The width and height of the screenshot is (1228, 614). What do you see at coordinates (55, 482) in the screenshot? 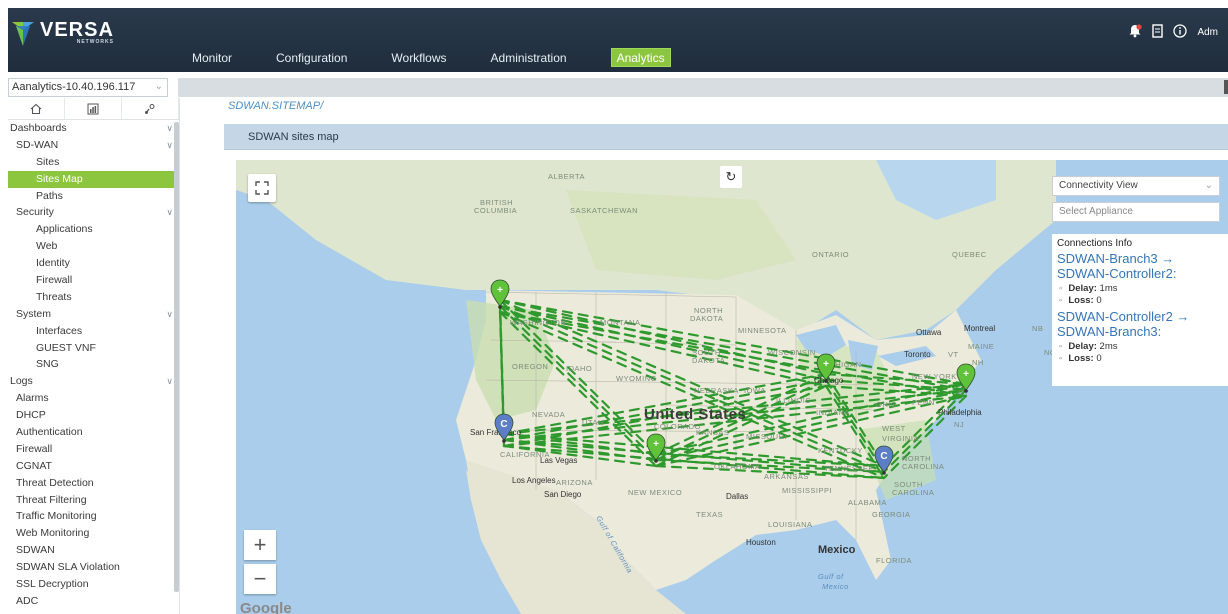
I see `sidebar-item-label: Threat Detection` at bounding box center [55, 482].